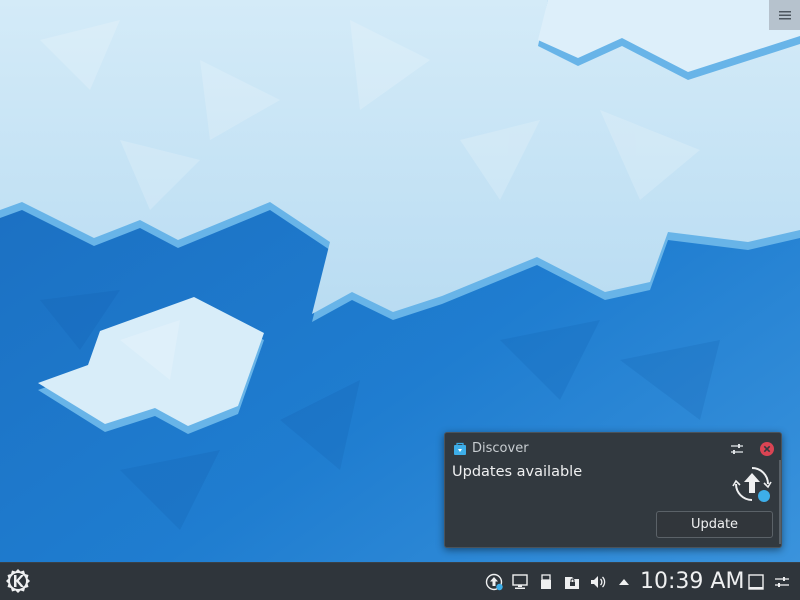 This screenshot has width=800, height=600. What do you see at coordinates (500, 448) in the screenshot?
I see `notification-app-name: Discover` at bounding box center [500, 448].